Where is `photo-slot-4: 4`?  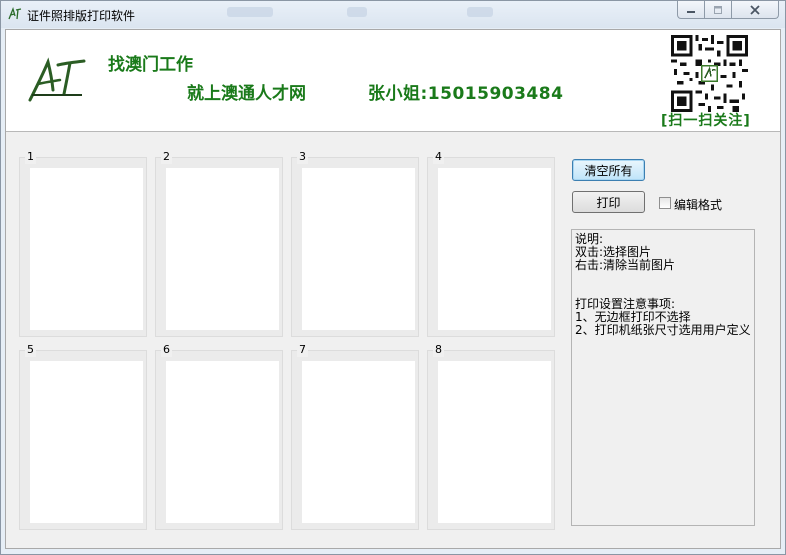
photo-slot-4: 4 is located at coordinates (491, 243).